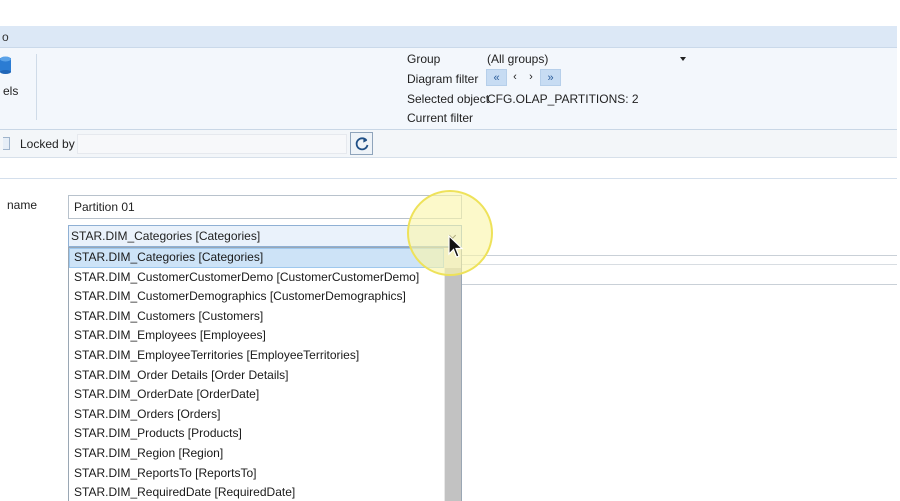 The image size is (900, 501). Describe the element at coordinates (22, 205) in the screenshot. I see `name-label: name` at that location.